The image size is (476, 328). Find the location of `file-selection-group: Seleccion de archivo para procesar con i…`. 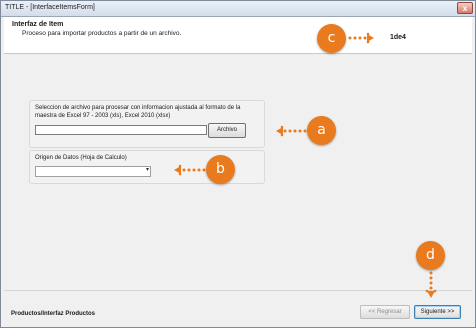

file-selection-group: Seleccion de archivo para procesar con i… is located at coordinates (147, 124).